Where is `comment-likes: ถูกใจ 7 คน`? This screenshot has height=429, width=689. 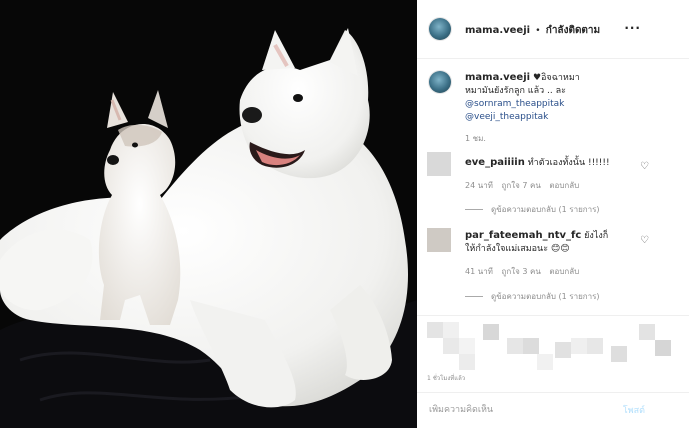 comment-likes: ถูกใจ 7 คน is located at coordinates (521, 185).